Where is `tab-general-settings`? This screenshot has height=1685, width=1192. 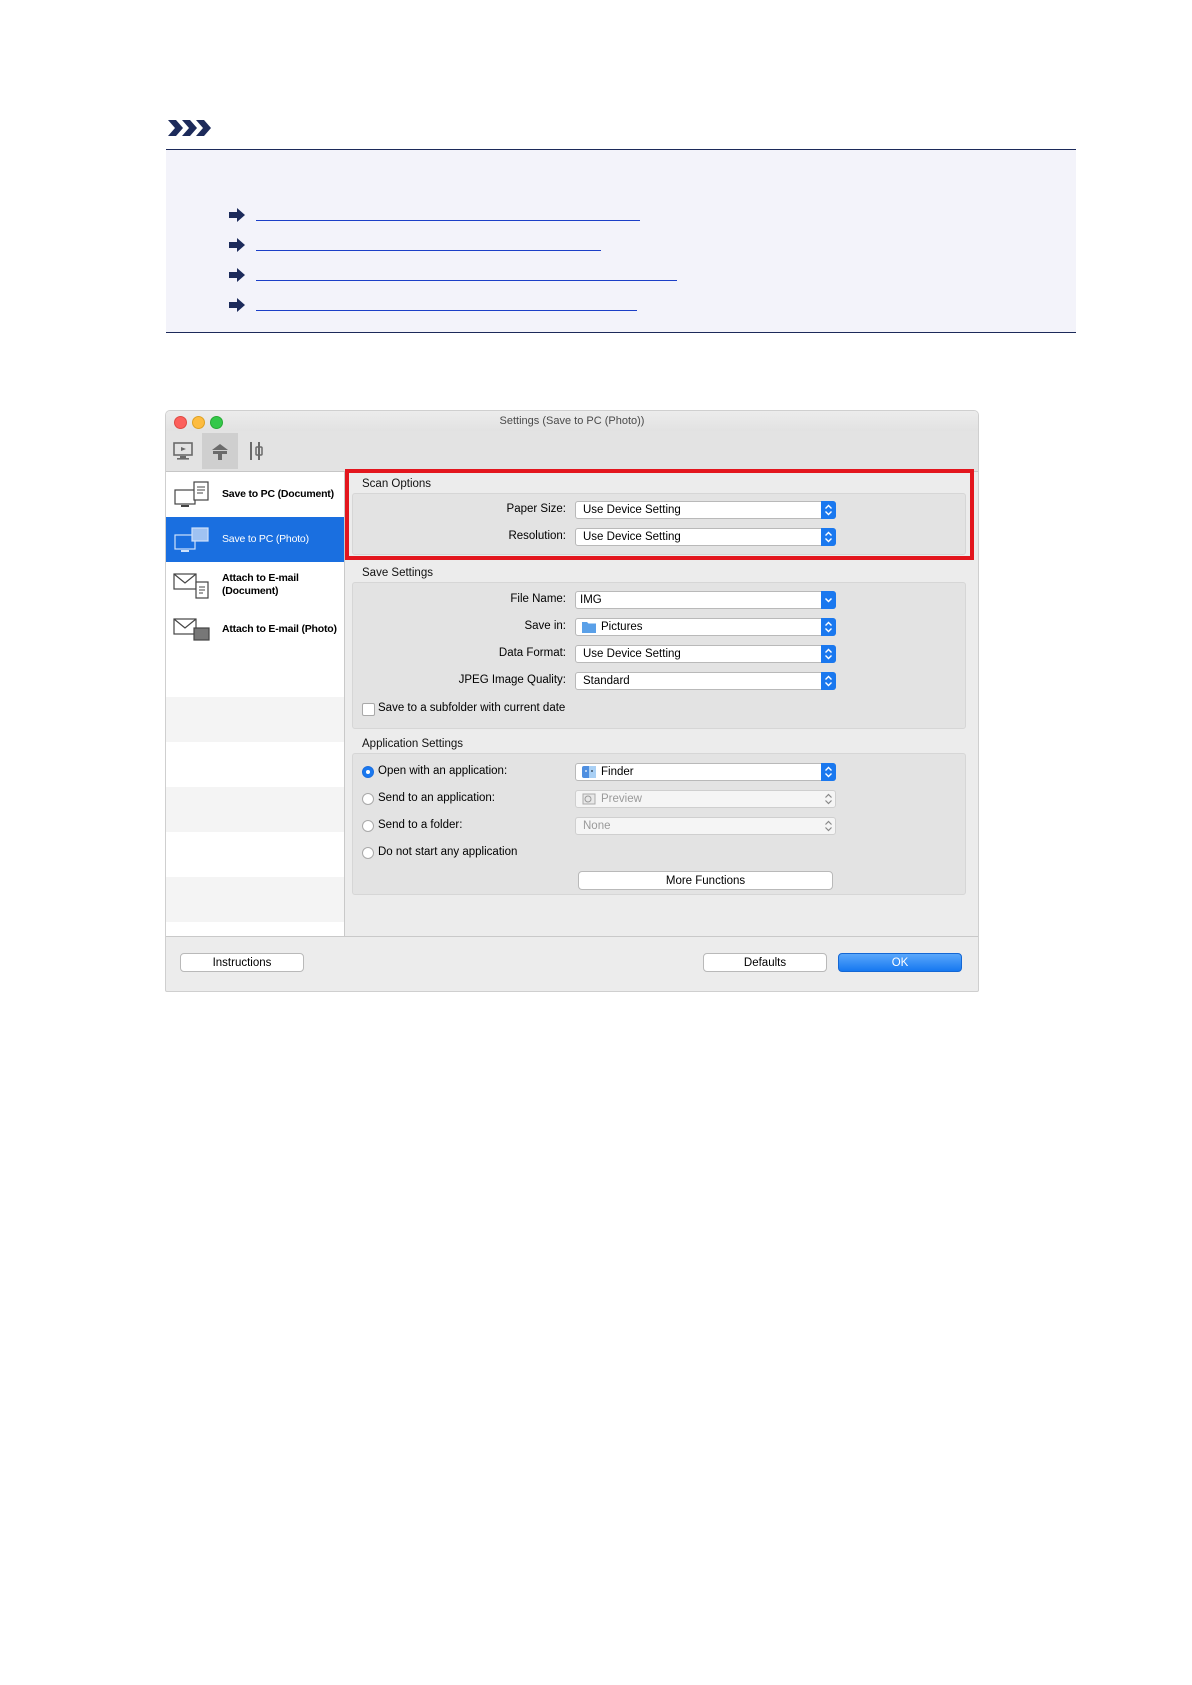
tab-general-settings is located at coordinates (256, 451).